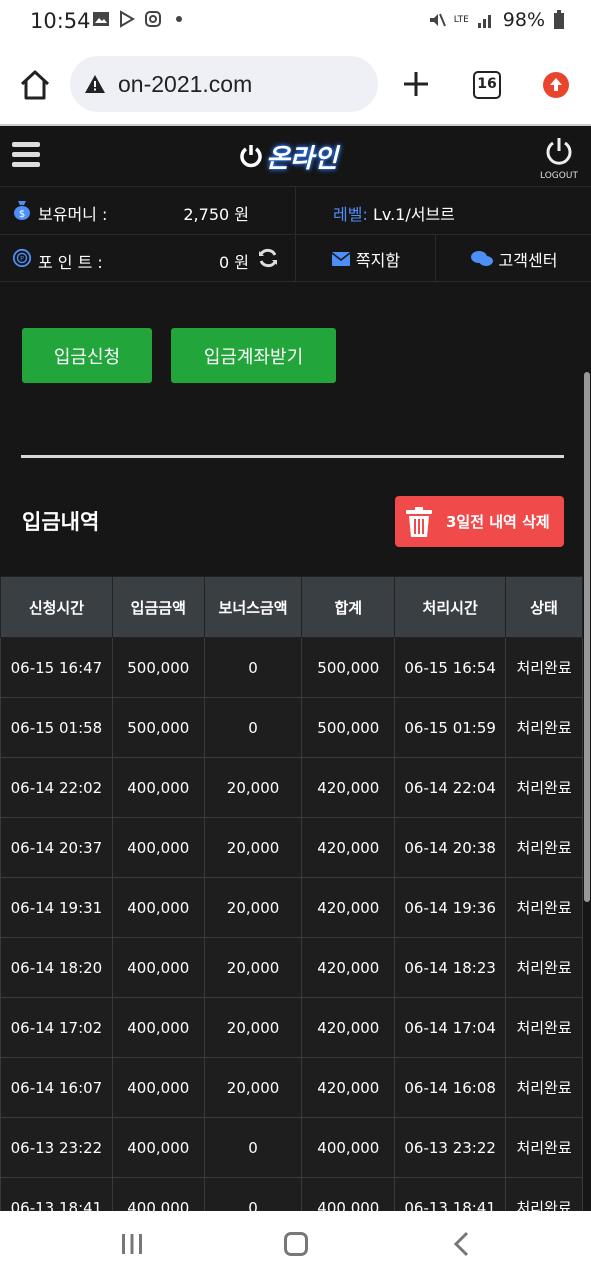  I want to click on logout-button: LOGOUT, so click(559, 160).